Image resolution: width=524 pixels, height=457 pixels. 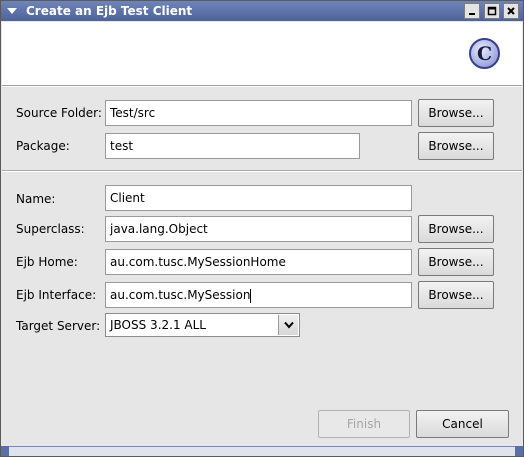 What do you see at coordinates (43, 146) in the screenshot?
I see `package-label: Package:` at bounding box center [43, 146].